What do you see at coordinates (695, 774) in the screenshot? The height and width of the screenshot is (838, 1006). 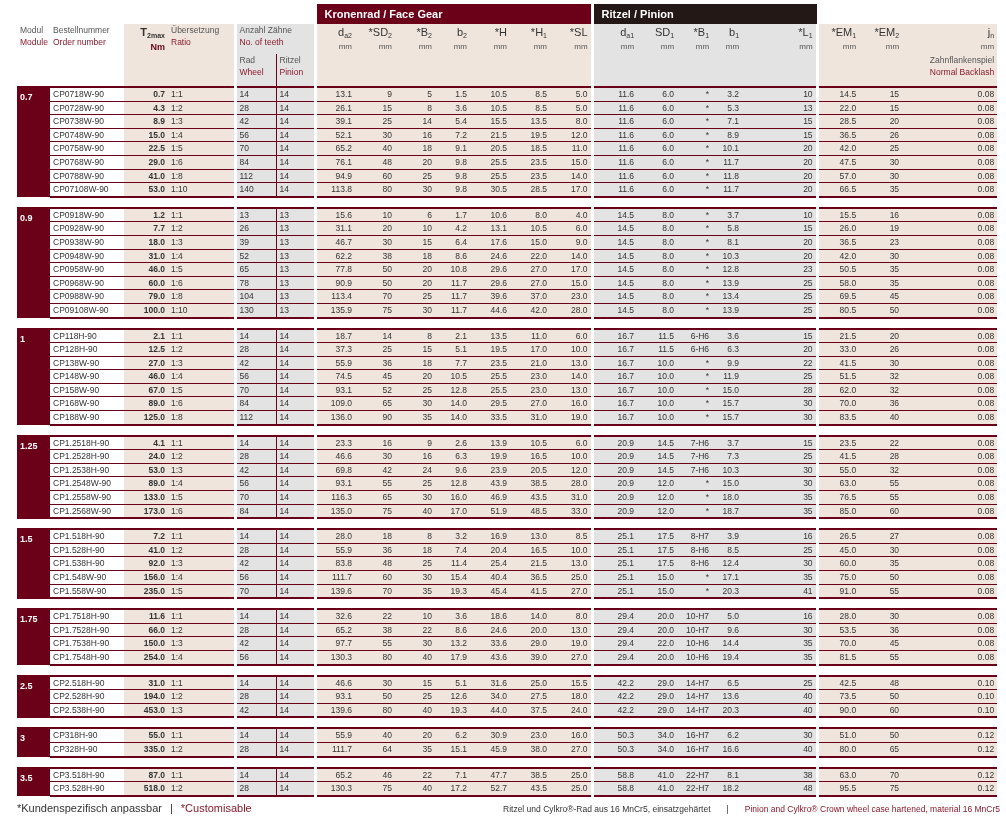 I see `table-cell: 22-H7` at bounding box center [695, 774].